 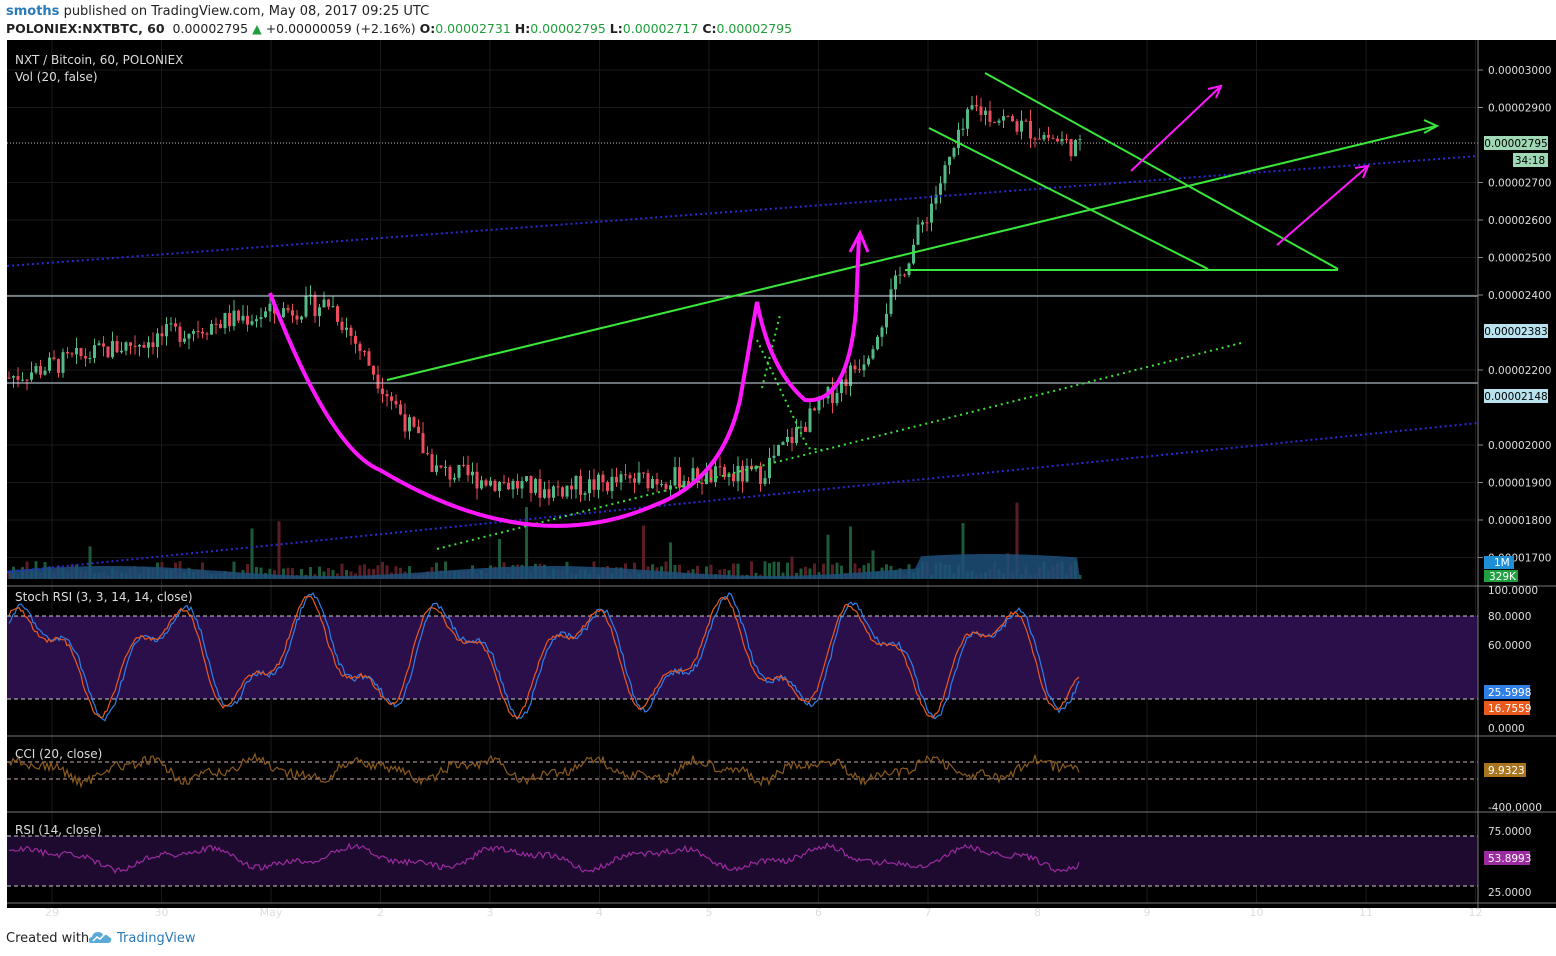 I want to click on symbol-name: POLONIEX:NXTBTC, 60, so click(x=85, y=28).